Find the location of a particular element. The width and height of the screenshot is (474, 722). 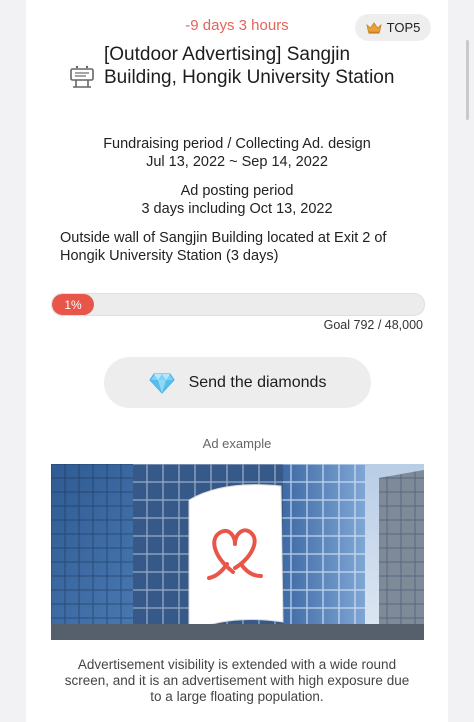

send-diamonds-label: Send the diamonds is located at coordinates (257, 382).